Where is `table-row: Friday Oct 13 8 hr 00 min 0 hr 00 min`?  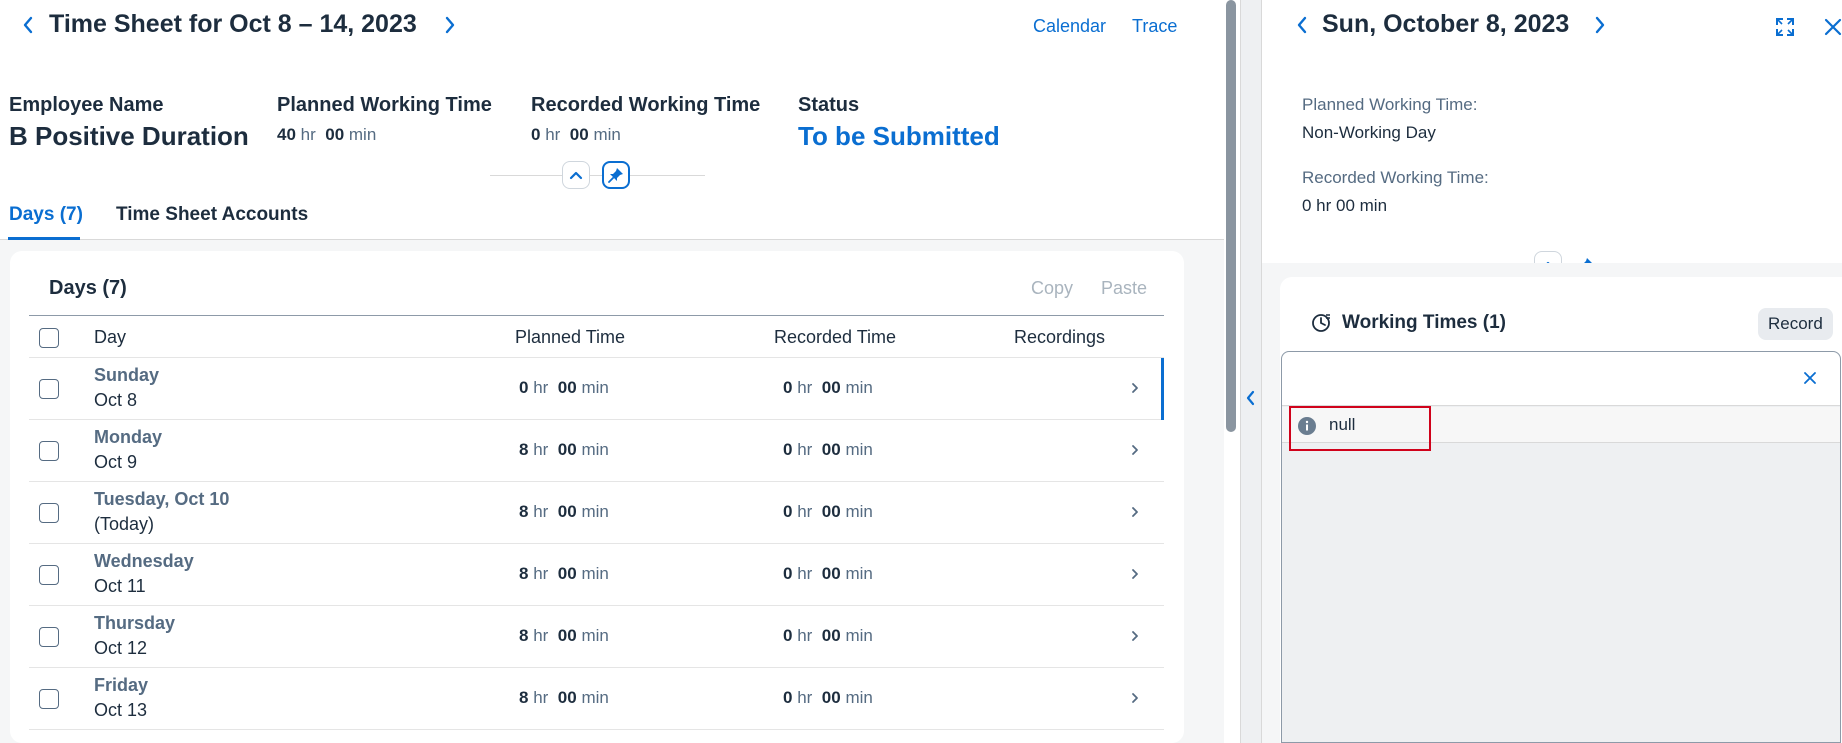 table-row: Friday Oct 13 8 hr 00 min 0 hr 00 min is located at coordinates (596, 699).